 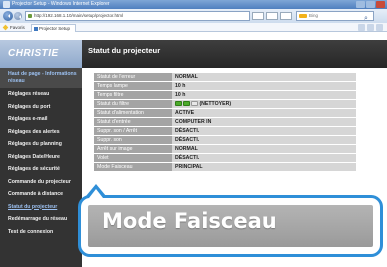 What do you see at coordinates (53, 28) in the screenshot?
I see `browser-tab: Projector Setup` at bounding box center [53, 28].